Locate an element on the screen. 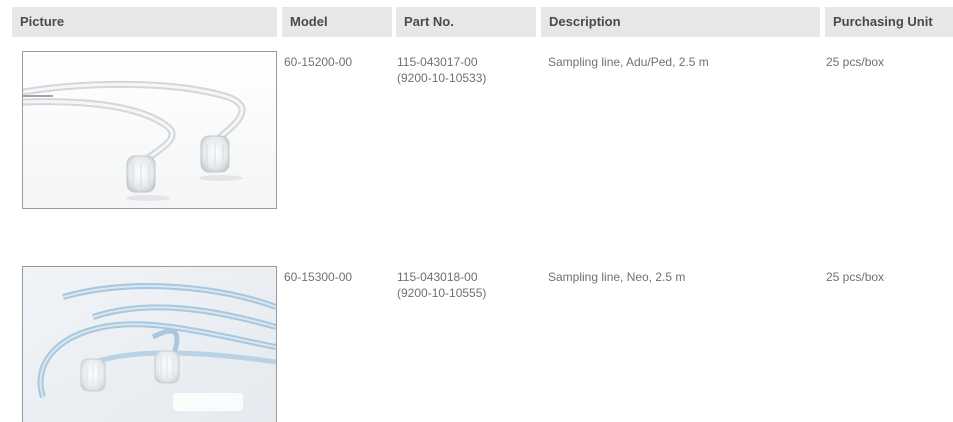 This screenshot has height=422, width=953. description-cell: Sampling line, Adu/Ped, 2.5 m is located at coordinates (628, 62).